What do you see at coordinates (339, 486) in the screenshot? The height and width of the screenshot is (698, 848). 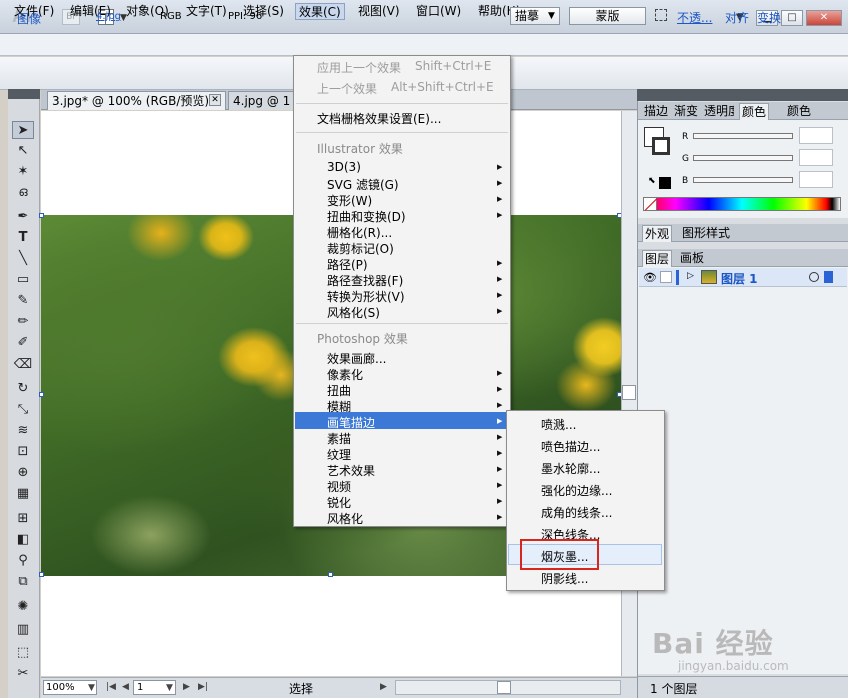 I see `menu-item-video: 视频` at bounding box center [339, 486].